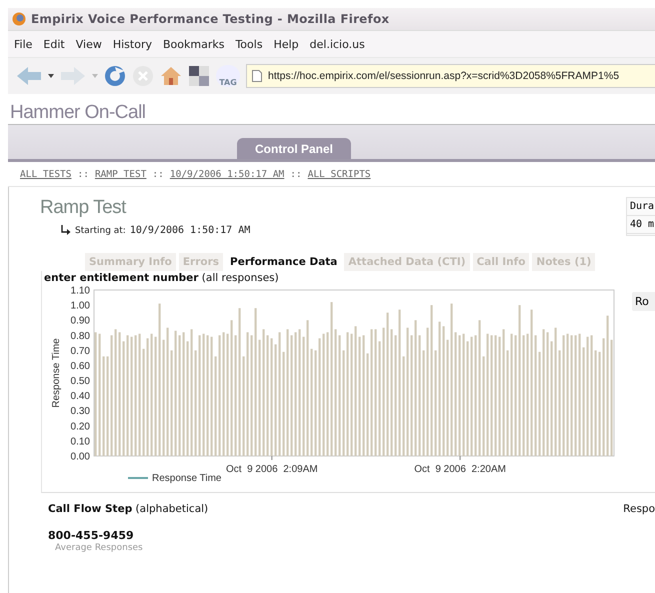 The height and width of the screenshot is (593, 655). I want to click on y-tick-label: 0.90, so click(80, 321).